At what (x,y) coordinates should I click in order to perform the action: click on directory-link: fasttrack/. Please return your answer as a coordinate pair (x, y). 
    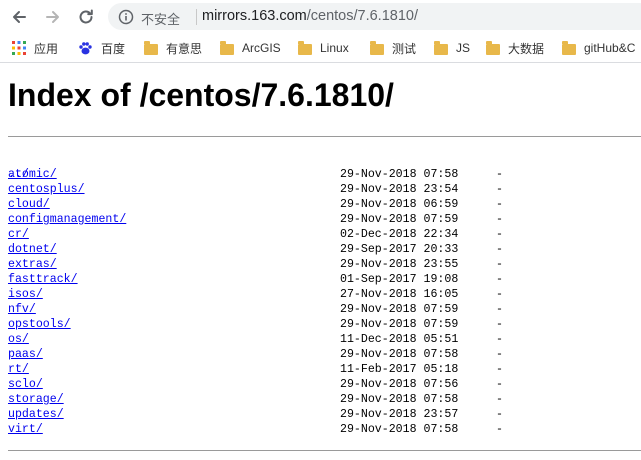
    Looking at the image, I should click on (43, 279).